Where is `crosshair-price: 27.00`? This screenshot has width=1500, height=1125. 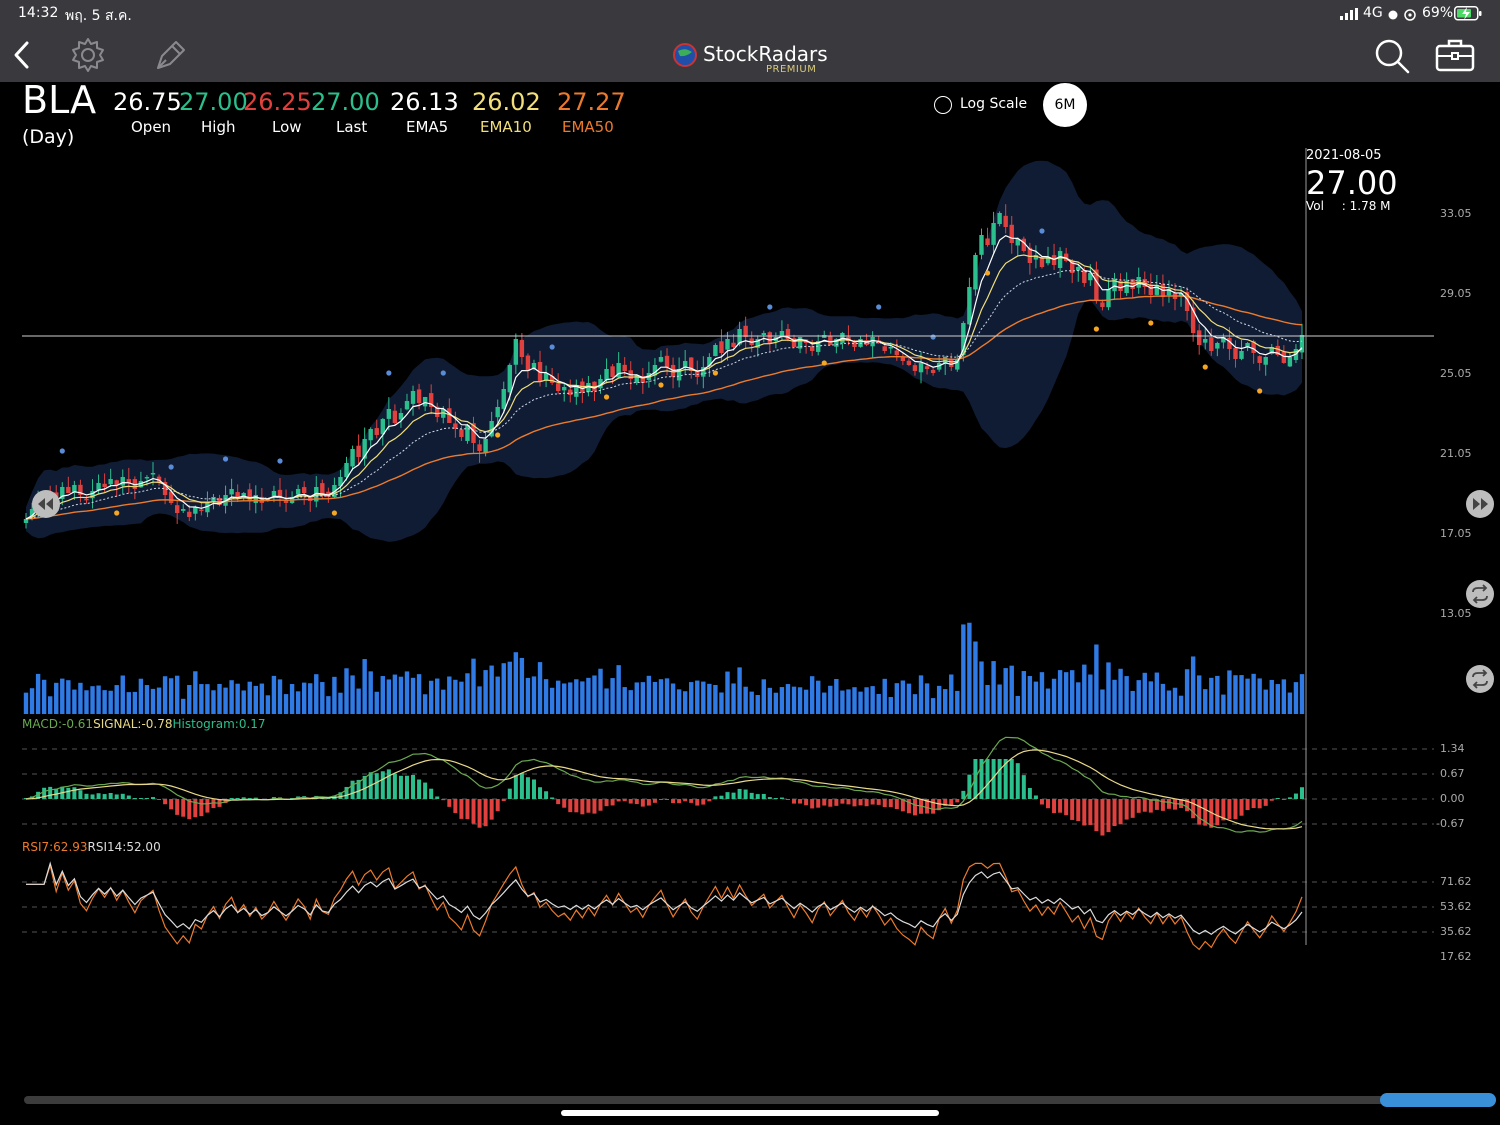
crosshair-price: 27.00 is located at coordinates (1352, 183).